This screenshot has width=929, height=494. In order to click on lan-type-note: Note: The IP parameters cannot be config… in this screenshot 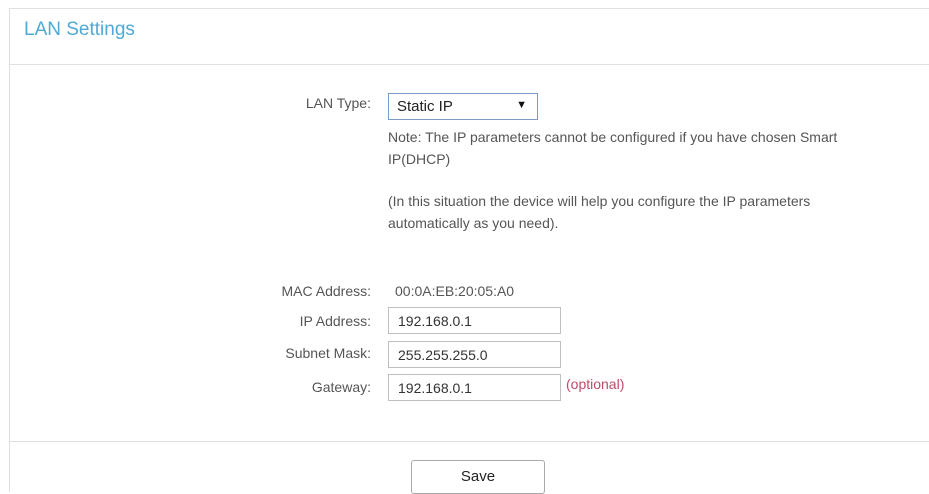, I will do `click(613, 148)`.